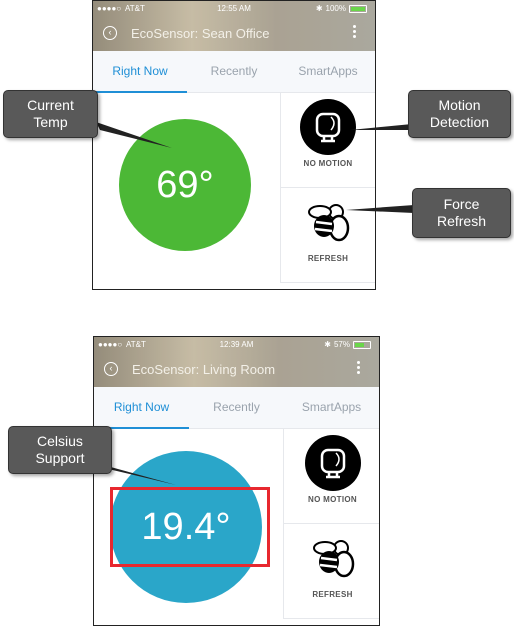 Image resolution: width=514 pixels, height=627 pixels. Describe the element at coordinates (185, 185) in the screenshot. I see `temperature-value: 69°` at that location.